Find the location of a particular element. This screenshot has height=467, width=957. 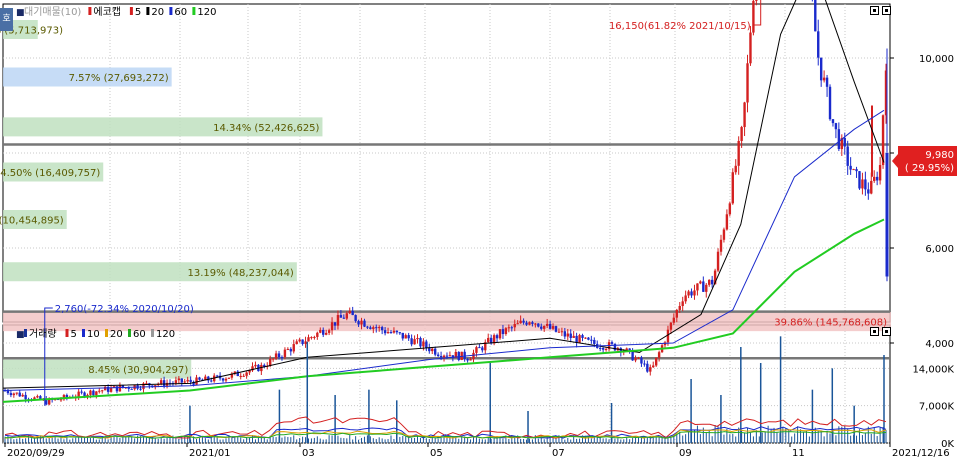

volume-panel-maximize-button is located at coordinates (886, 331).